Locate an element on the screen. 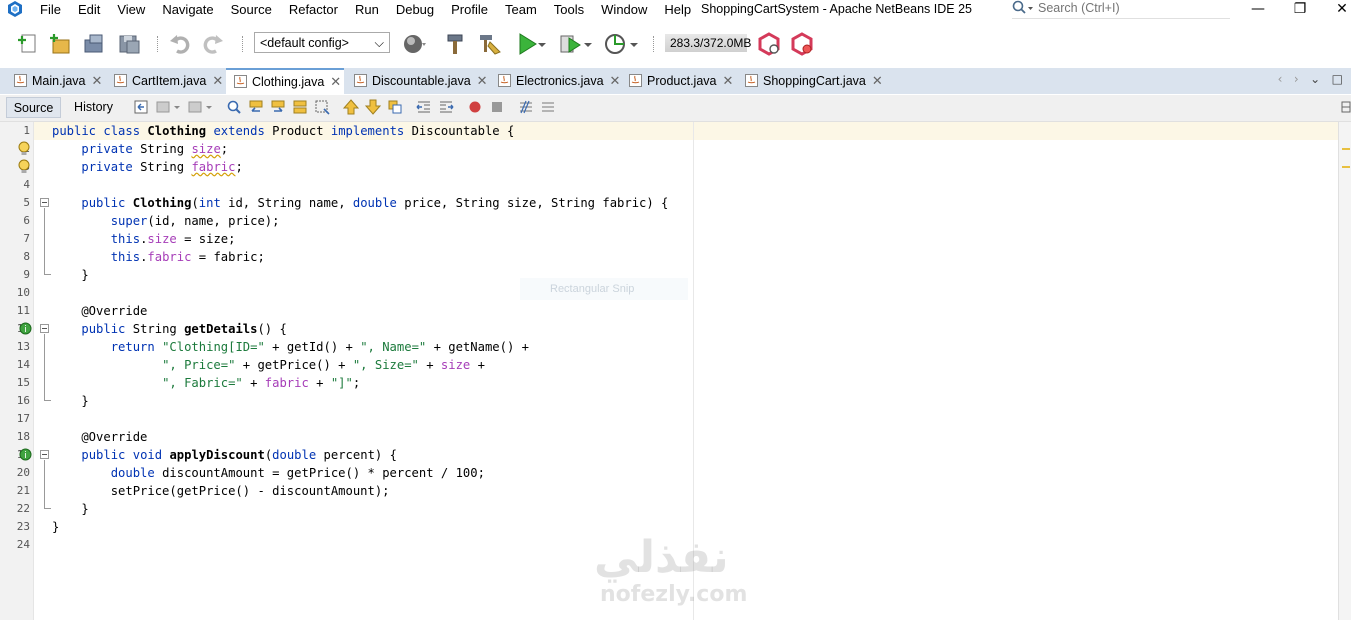 This screenshot has width=1351, height=620. source-button: Source is located at coordinates (33, 107).